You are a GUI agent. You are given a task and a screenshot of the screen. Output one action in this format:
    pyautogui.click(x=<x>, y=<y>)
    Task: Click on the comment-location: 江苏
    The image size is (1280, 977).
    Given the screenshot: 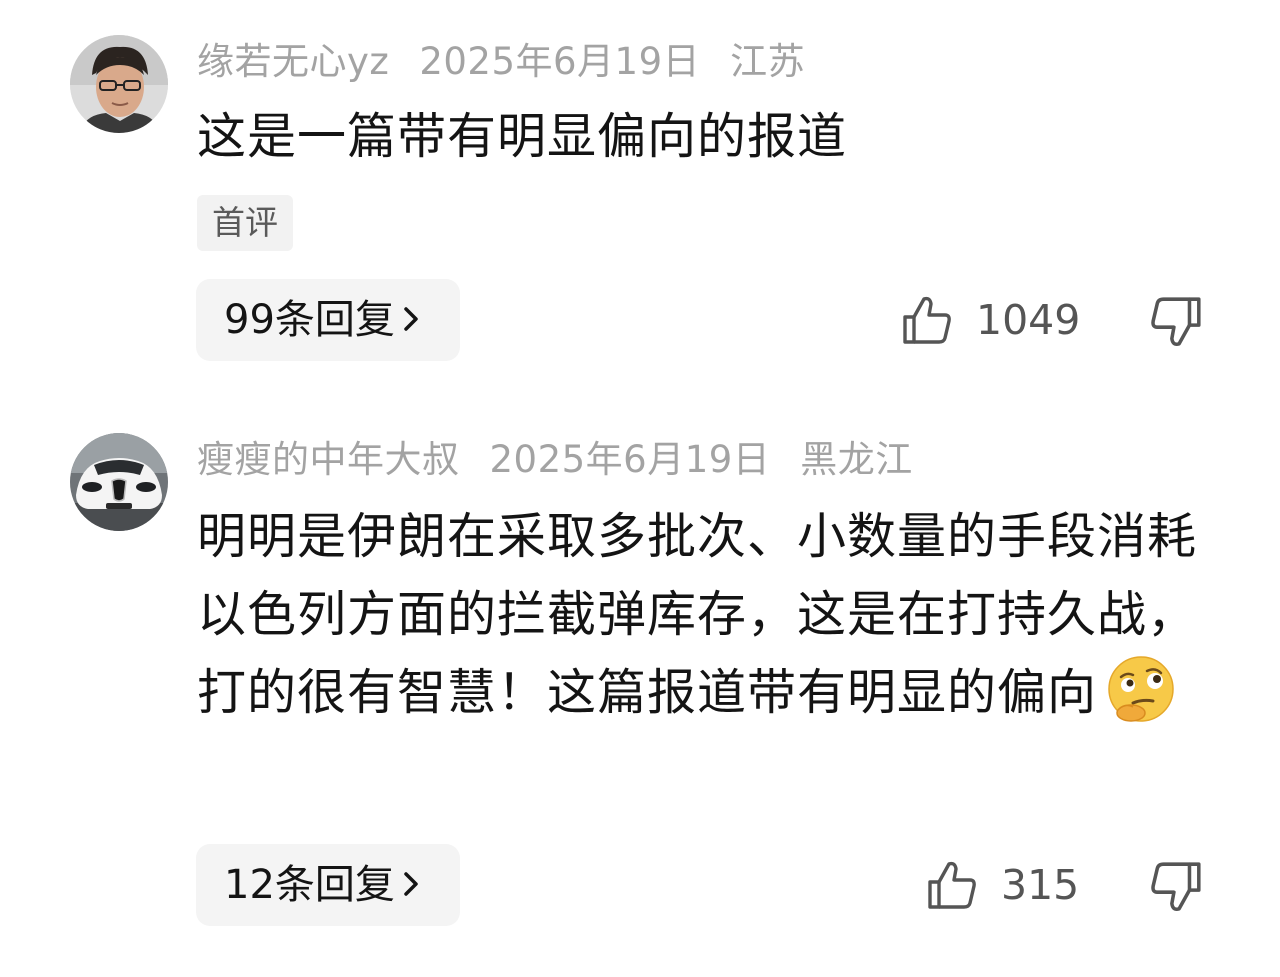 What is the action you would take?
    pyautogui.click(x=768, y=61)
    